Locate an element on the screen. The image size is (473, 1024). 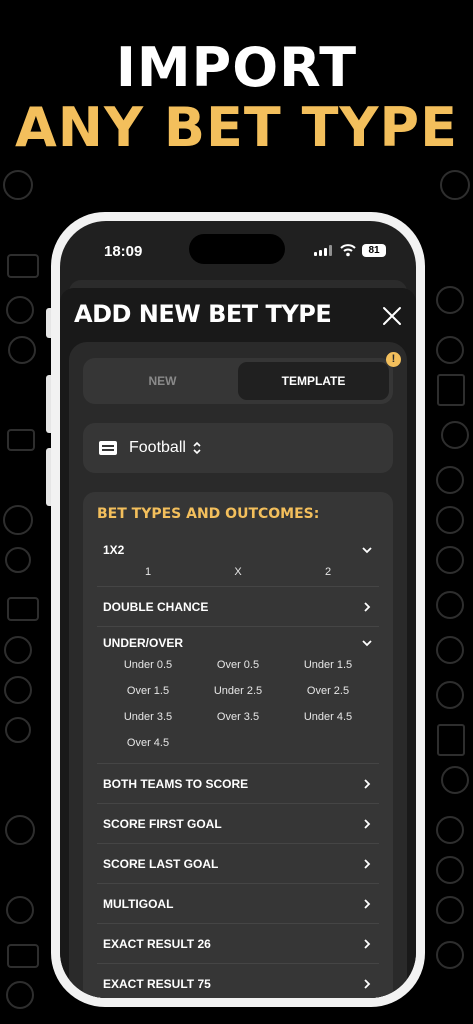
sport-value: Football is located at coordinates (157, 447).